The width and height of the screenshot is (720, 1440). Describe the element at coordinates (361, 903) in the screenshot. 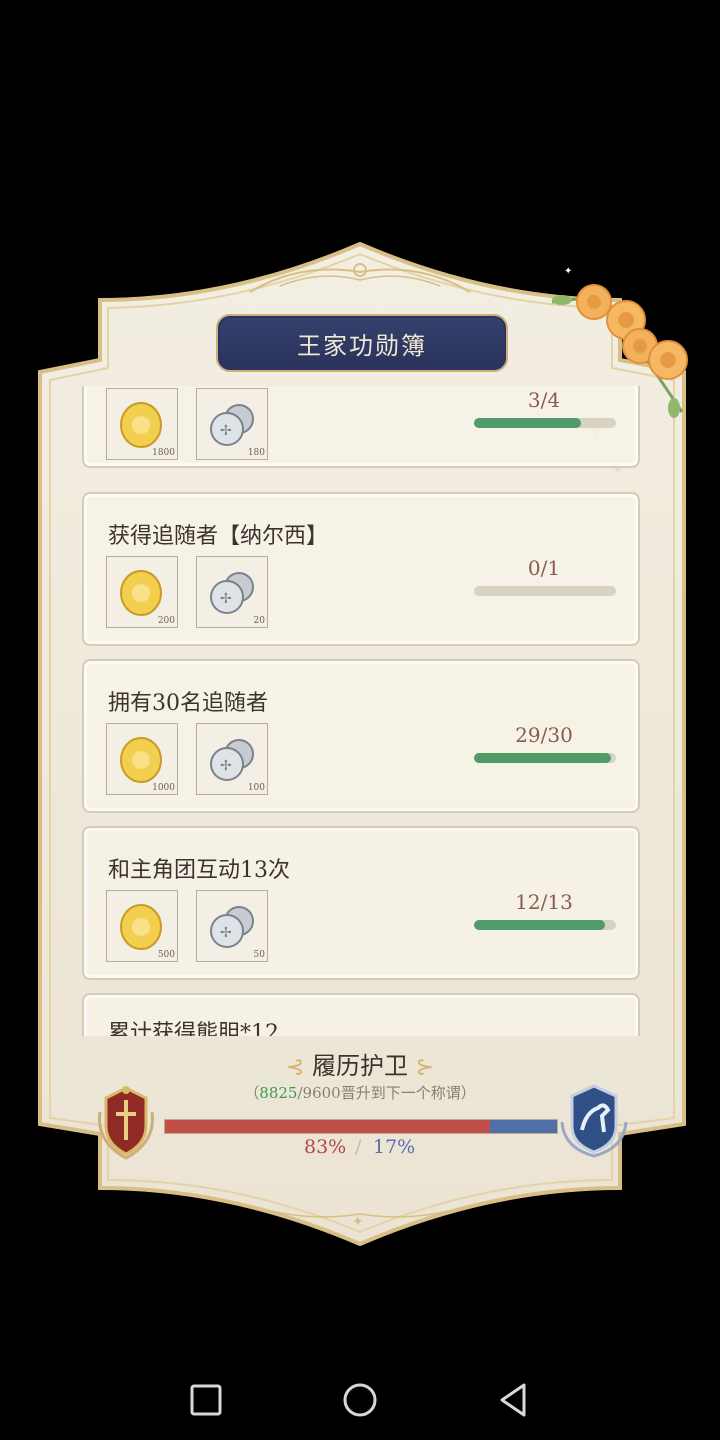

I see `task-card: 和主角团互动13次 500 ✢ 50 12/13` at that location.